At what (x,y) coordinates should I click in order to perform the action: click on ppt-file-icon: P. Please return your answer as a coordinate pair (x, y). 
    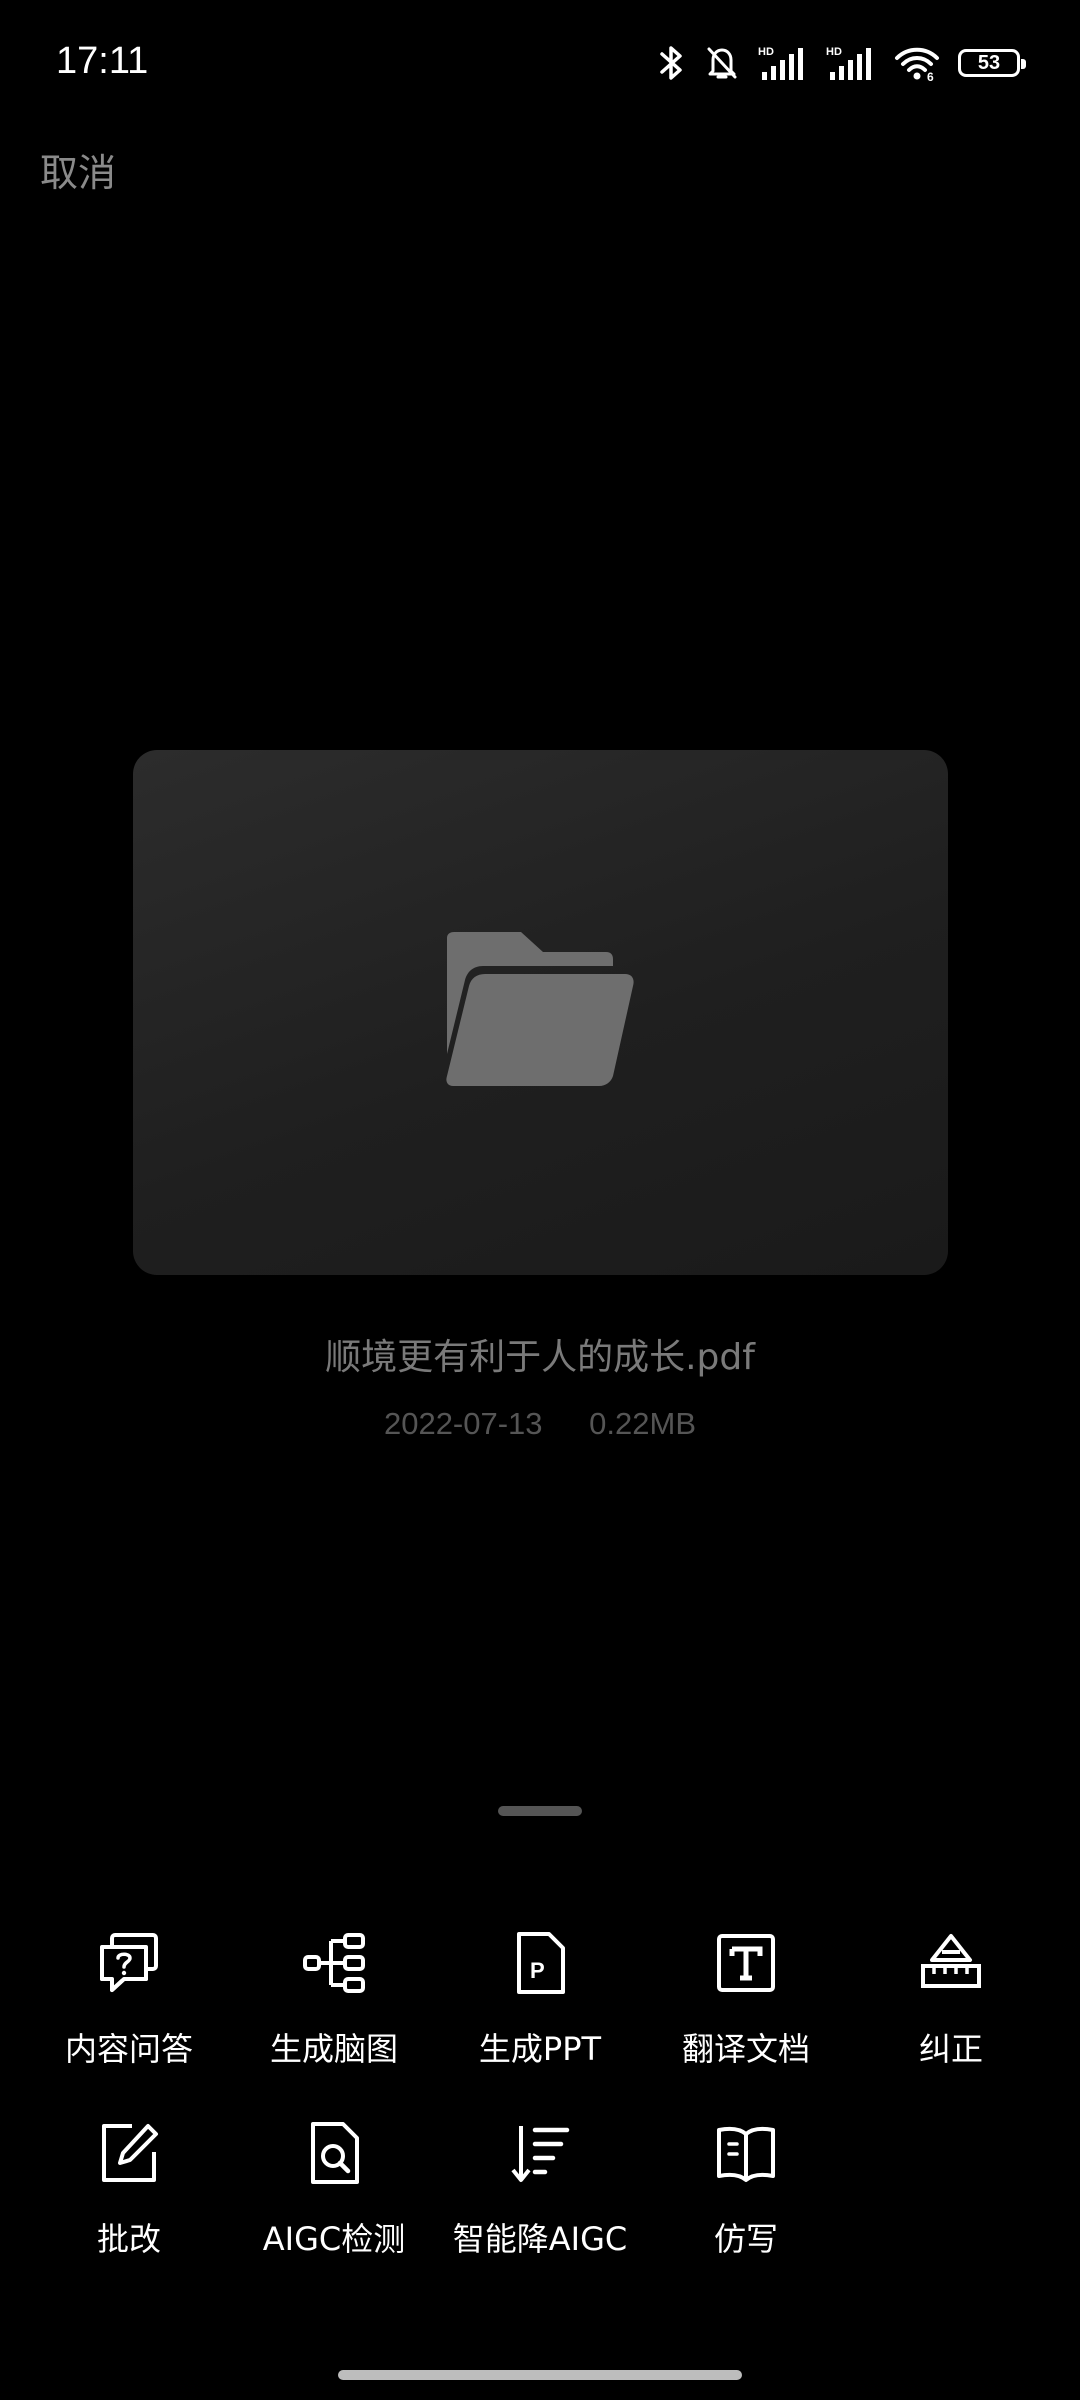
    Looking at the image, I should click on (541, 1963).